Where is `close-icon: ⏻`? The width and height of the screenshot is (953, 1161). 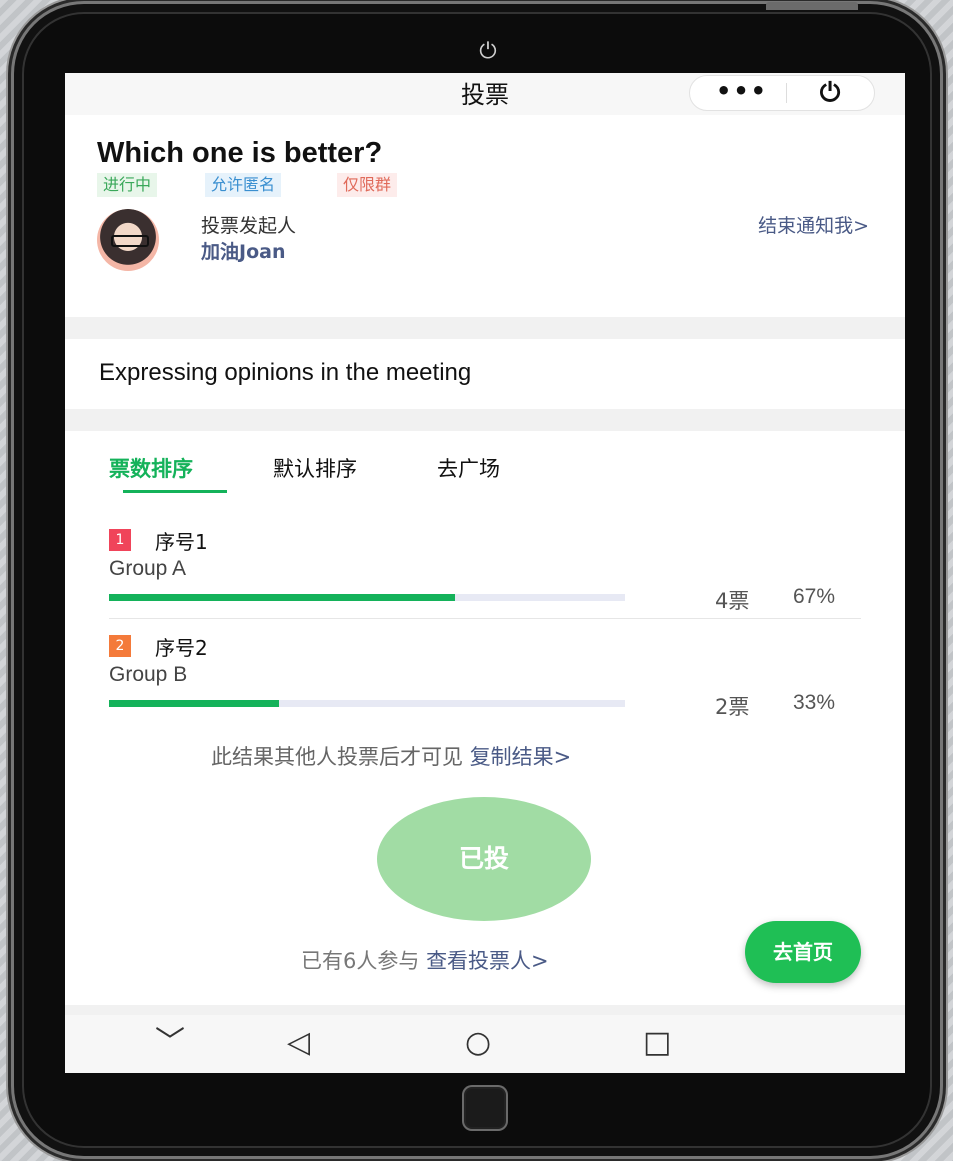
close-icon: ⏻ is located at coordinates (830, 93).